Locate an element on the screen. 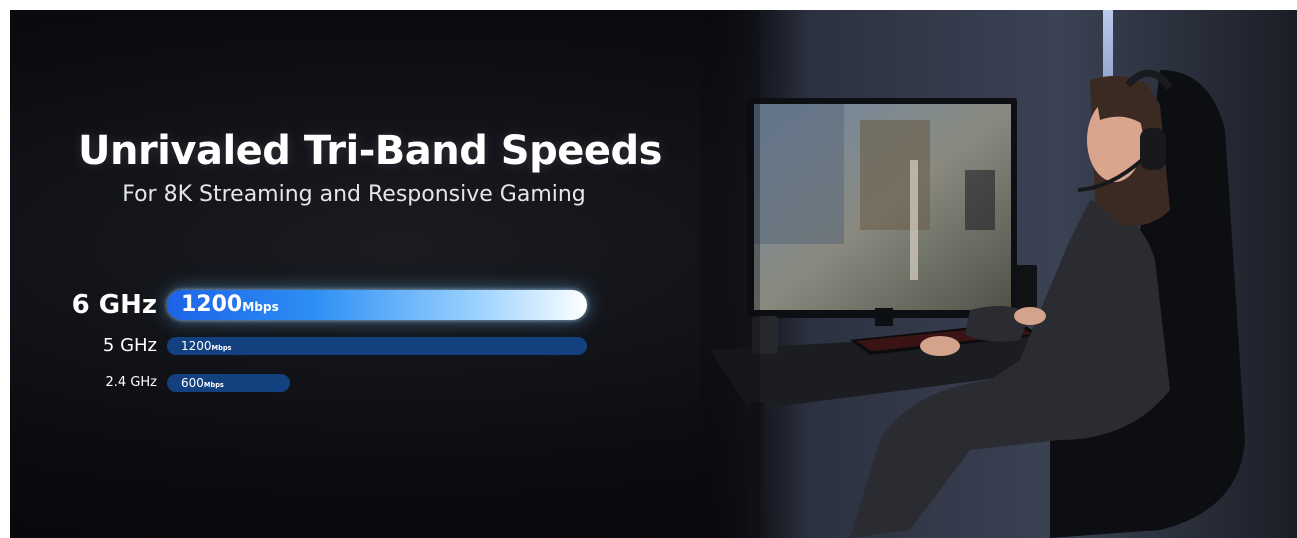  speed-bar-5ghz: 1200Mbps is located at coordinates (377, 346).